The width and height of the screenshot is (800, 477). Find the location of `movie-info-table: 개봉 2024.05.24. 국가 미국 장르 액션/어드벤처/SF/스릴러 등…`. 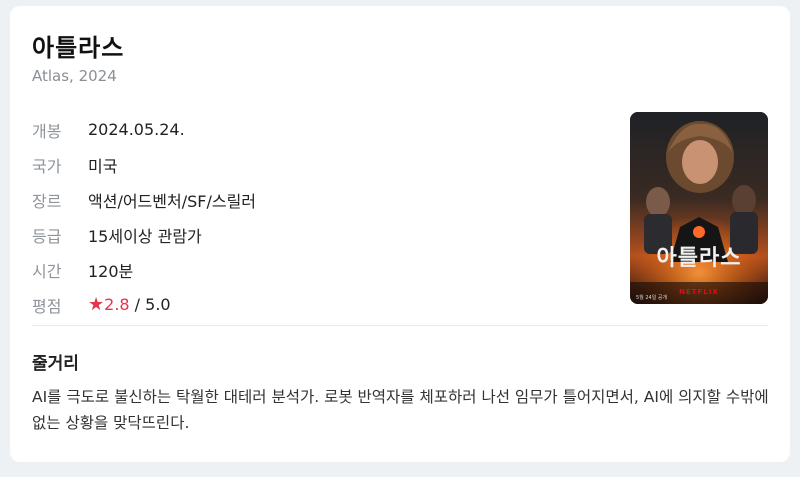

movie-info-table: 개봉 2024.05.24. 국가 미국 장르 액션/어드벤처/SF/스릴러 등… is located at coordinates (144, 217).